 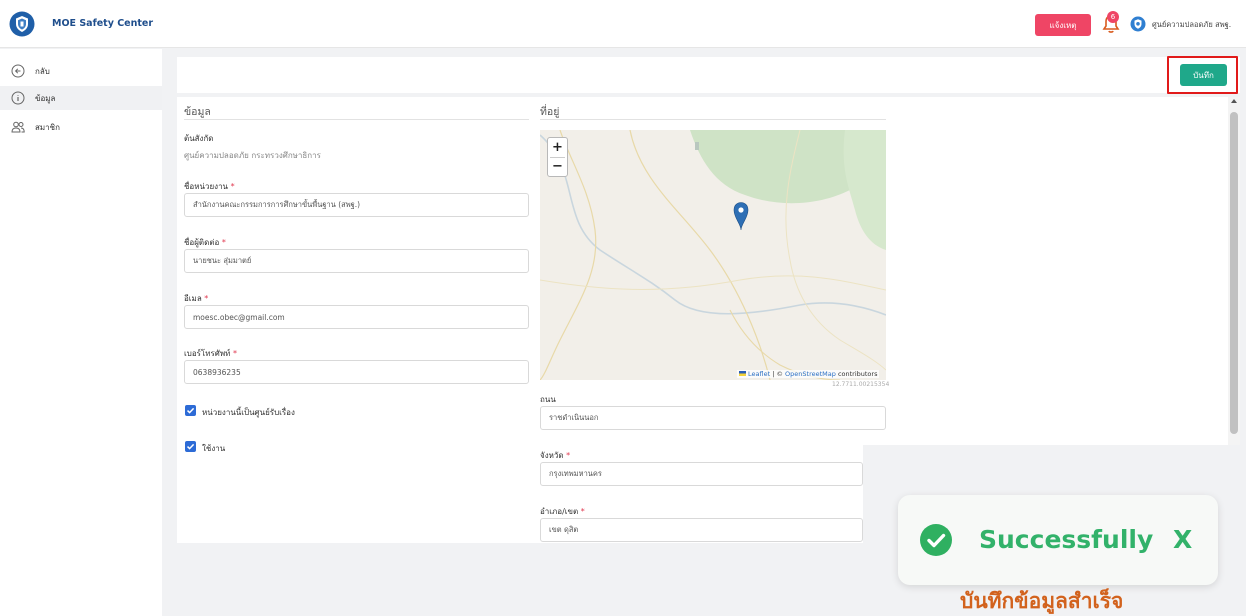 What do you see at coordinates (1191, 25) in the screenshot?
I see `org-name: ศูนย์ความปลอดภัย สพฐ.` at bounding box center [1191, 25].